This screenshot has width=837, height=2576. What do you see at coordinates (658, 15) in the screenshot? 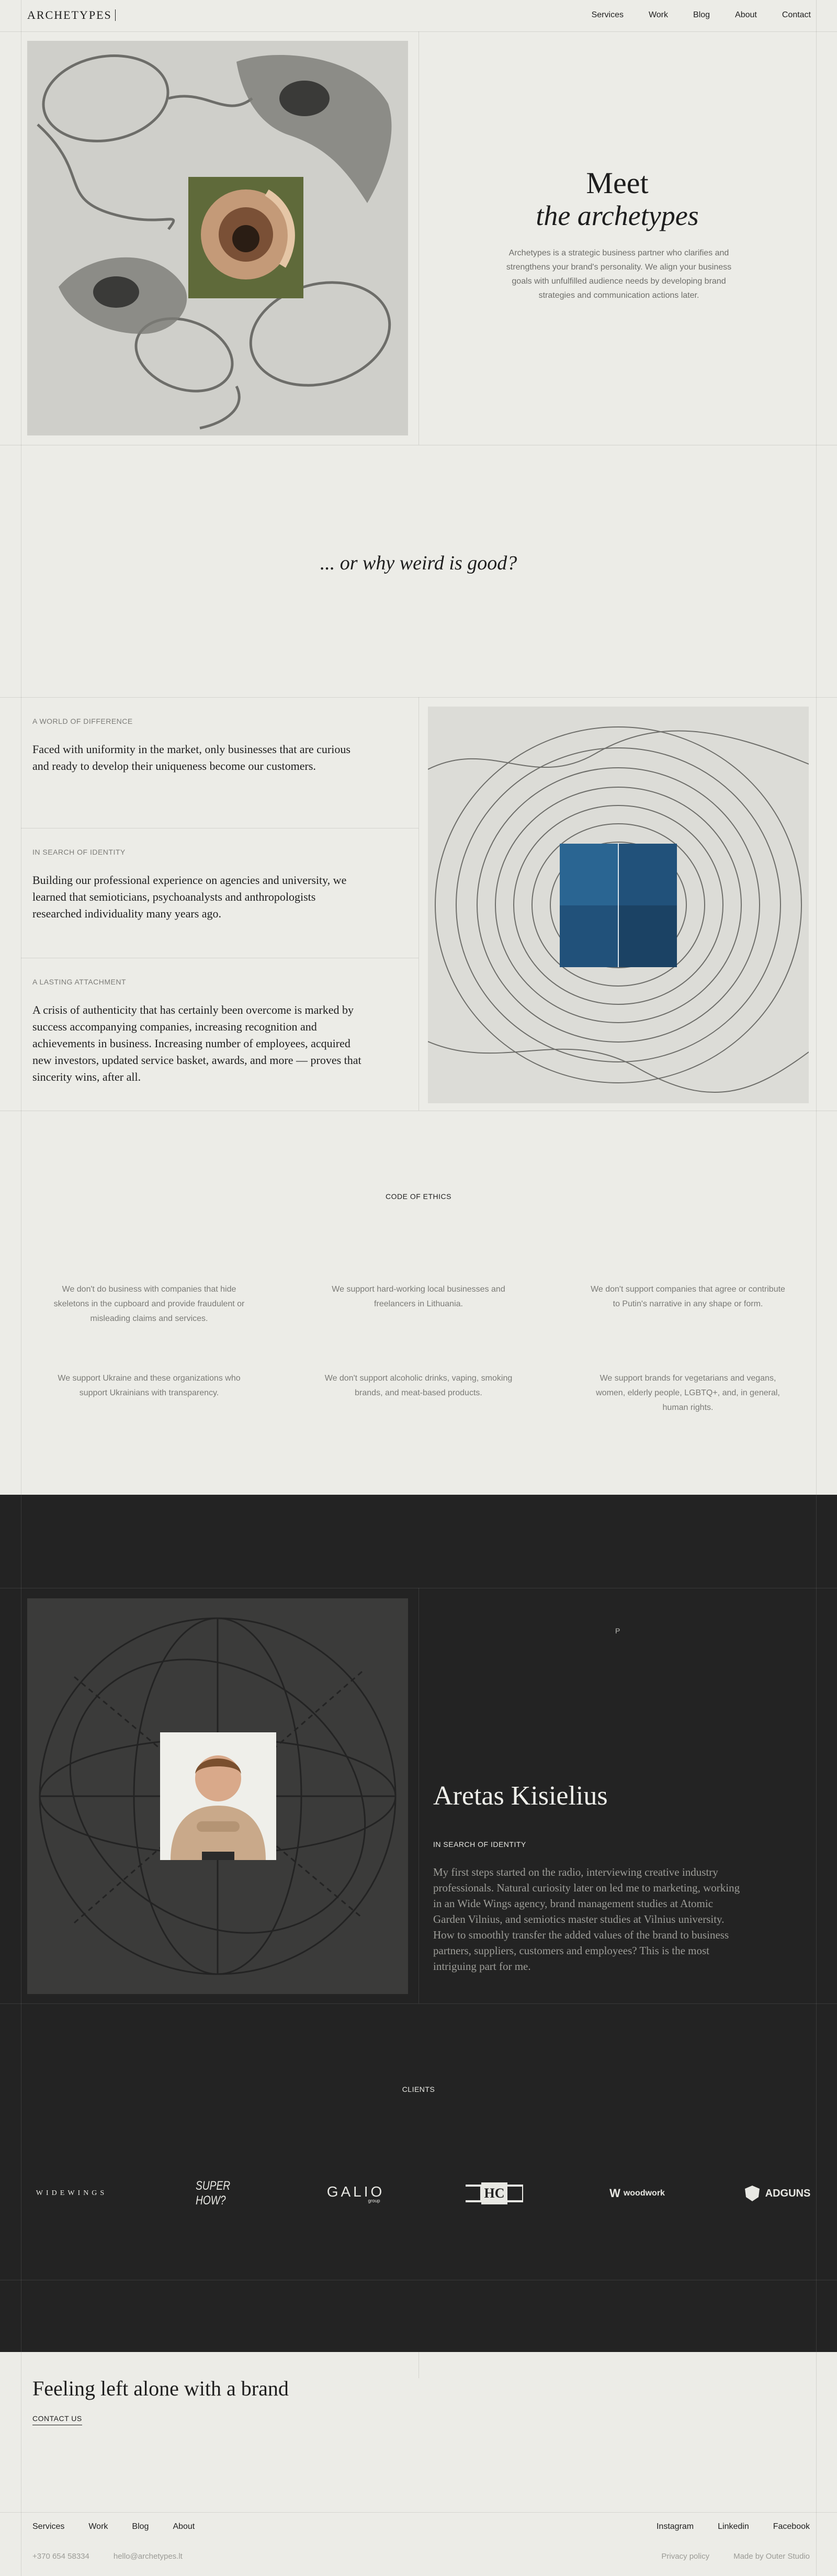
I see `nav-work: Work` at bounding box center [658, 15].